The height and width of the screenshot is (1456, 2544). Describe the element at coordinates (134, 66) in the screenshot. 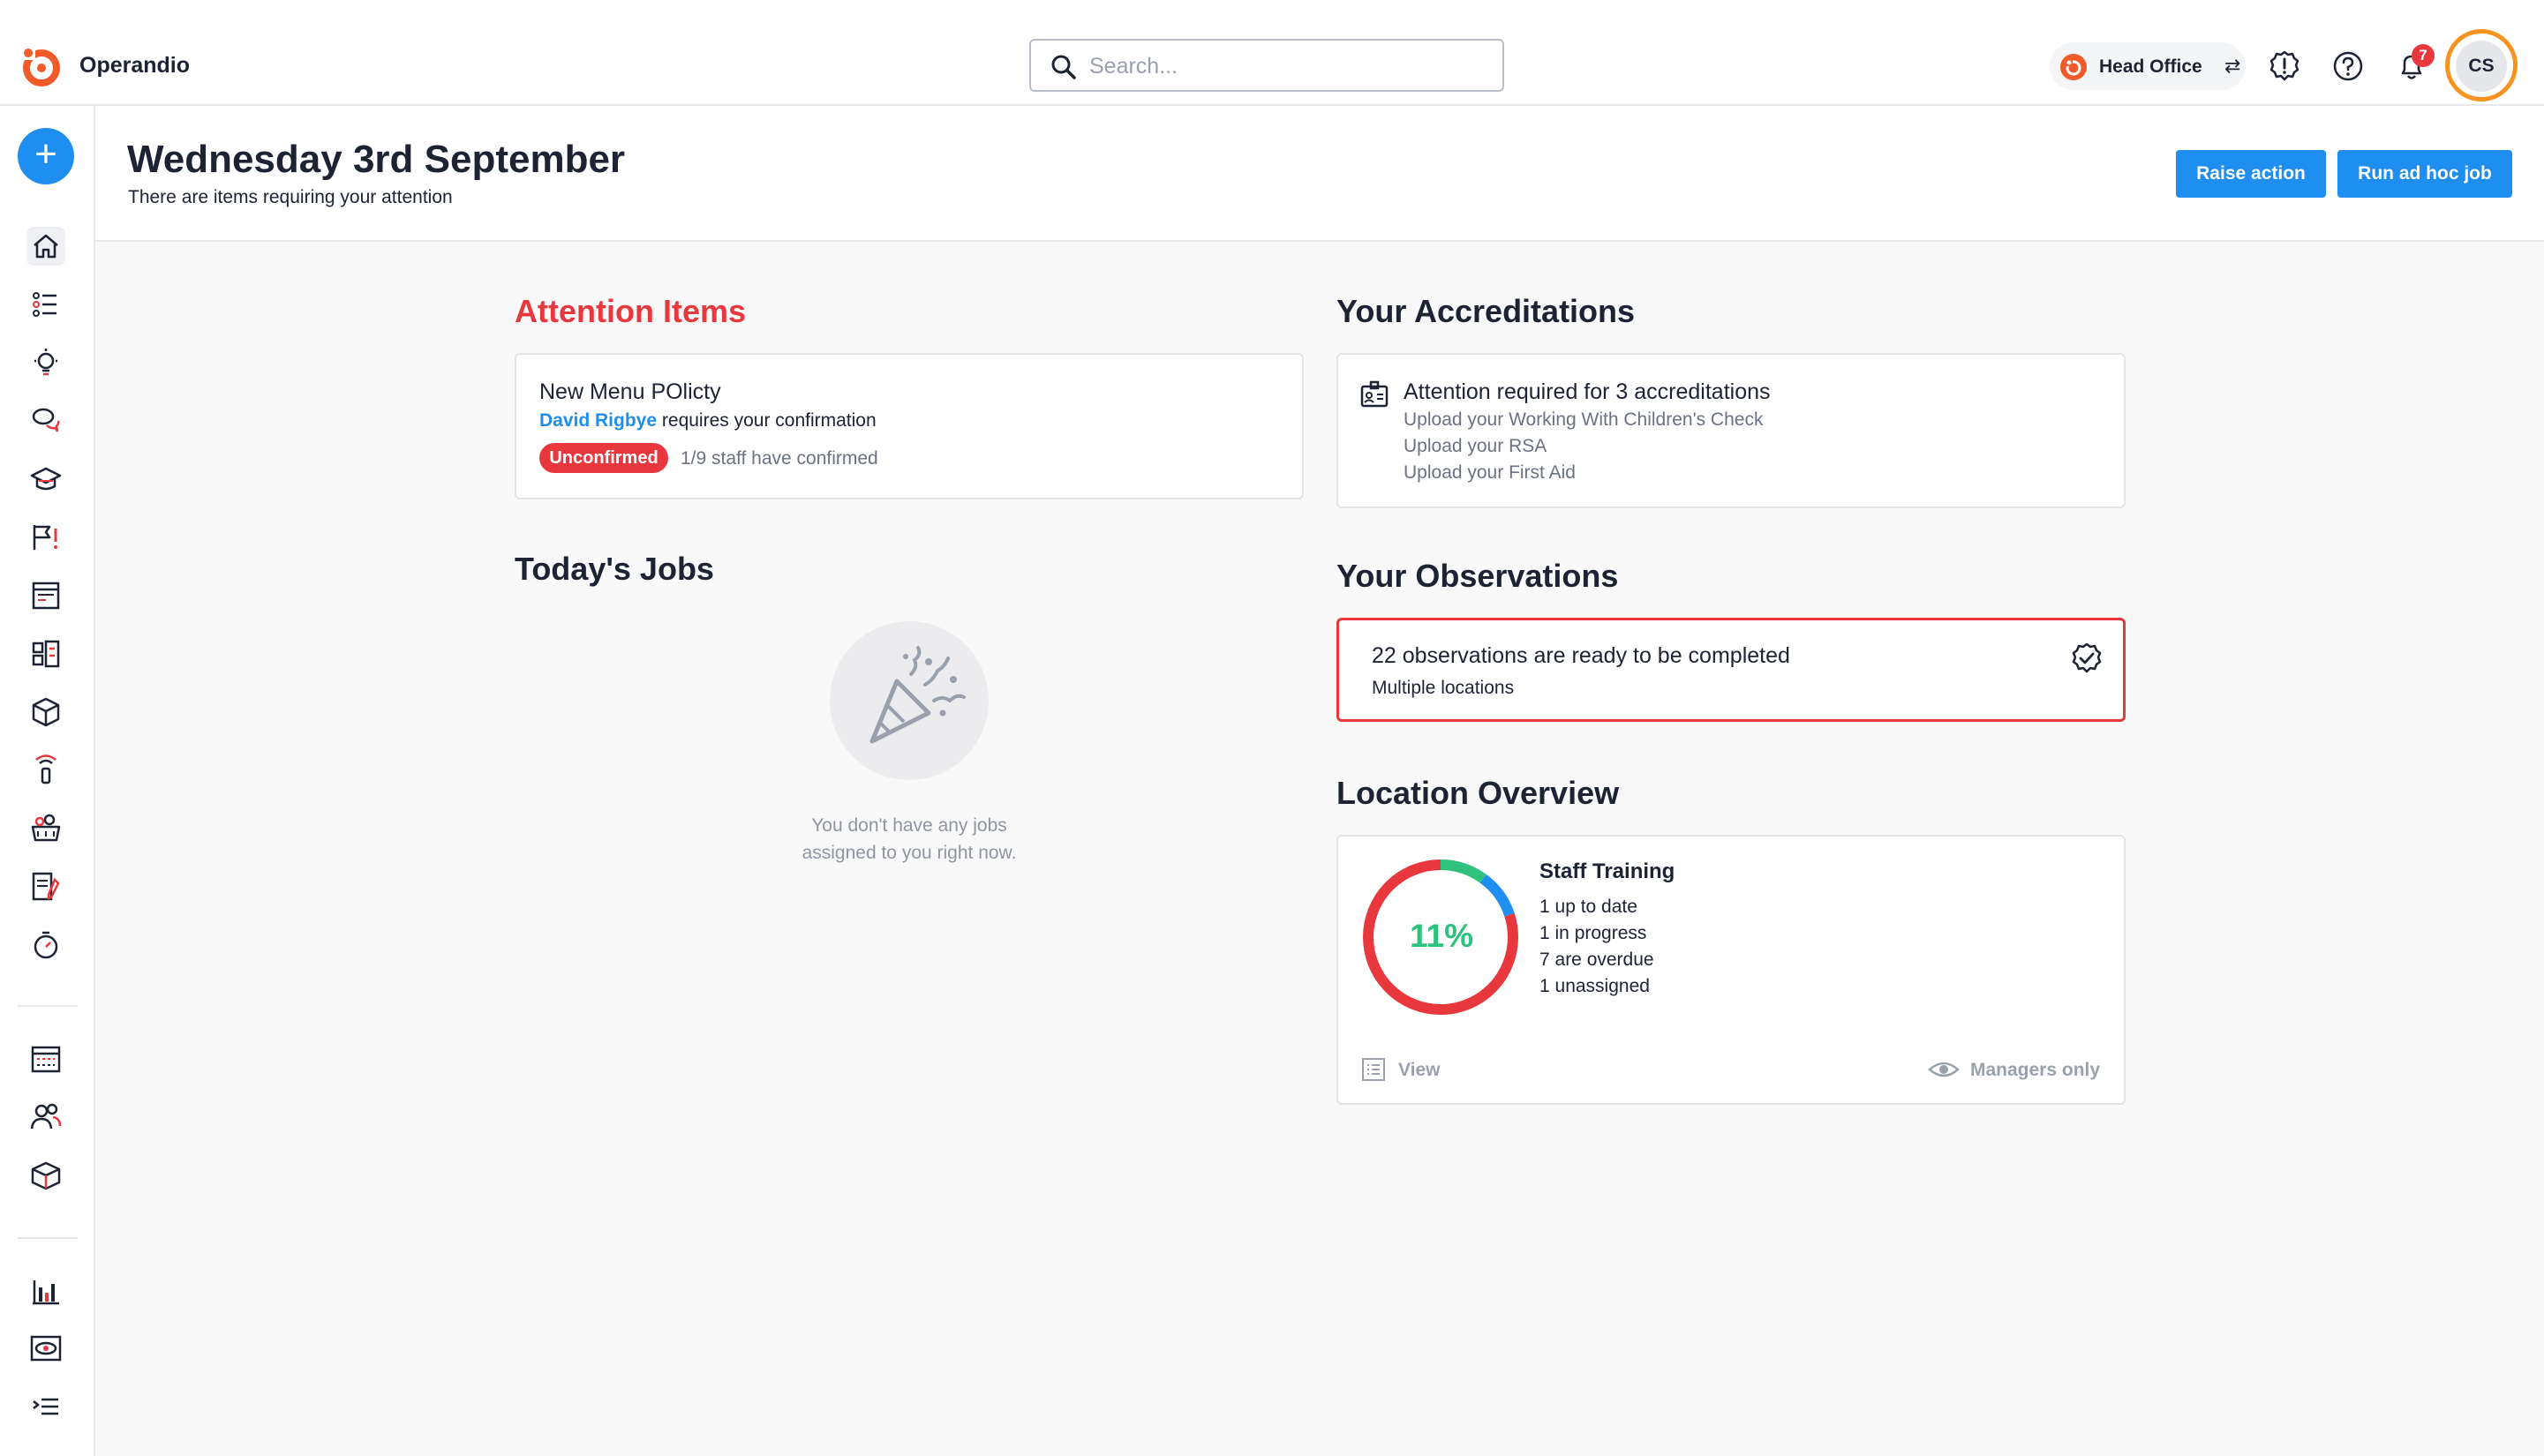

I see `app-name: Operandio` at that location.